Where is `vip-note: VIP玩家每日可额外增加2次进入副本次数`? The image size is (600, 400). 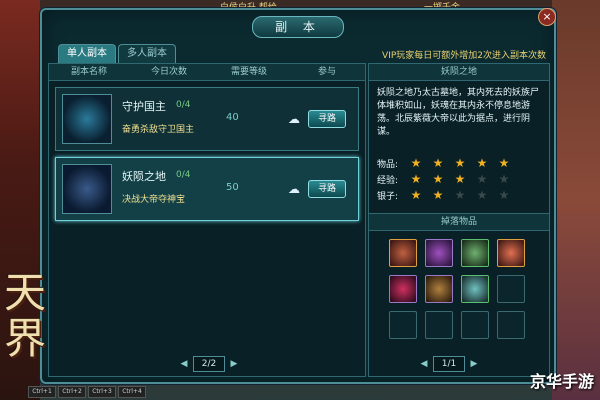
vip-note: VIP玩家每日可额外增加2次进入副本次数 is located at coordinates (464, 56).